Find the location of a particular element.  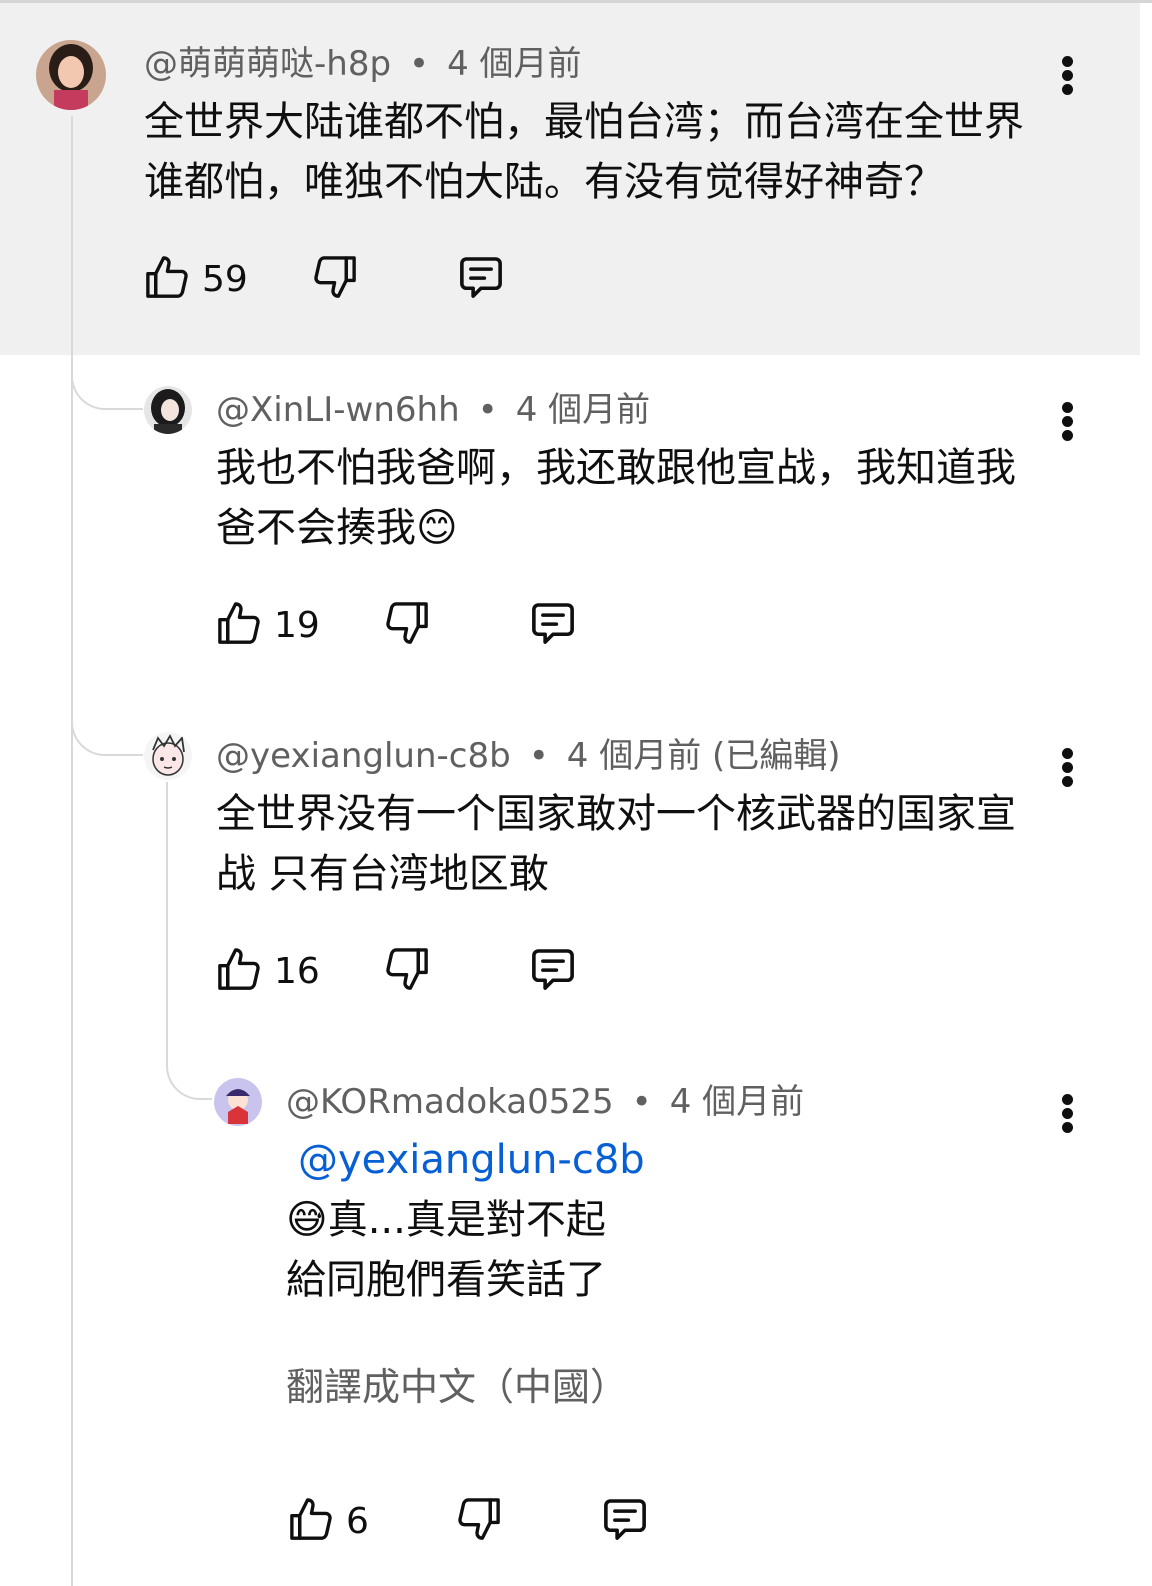

comment-author: @XinLI-wn6hh is located at coordinates (338, 410).